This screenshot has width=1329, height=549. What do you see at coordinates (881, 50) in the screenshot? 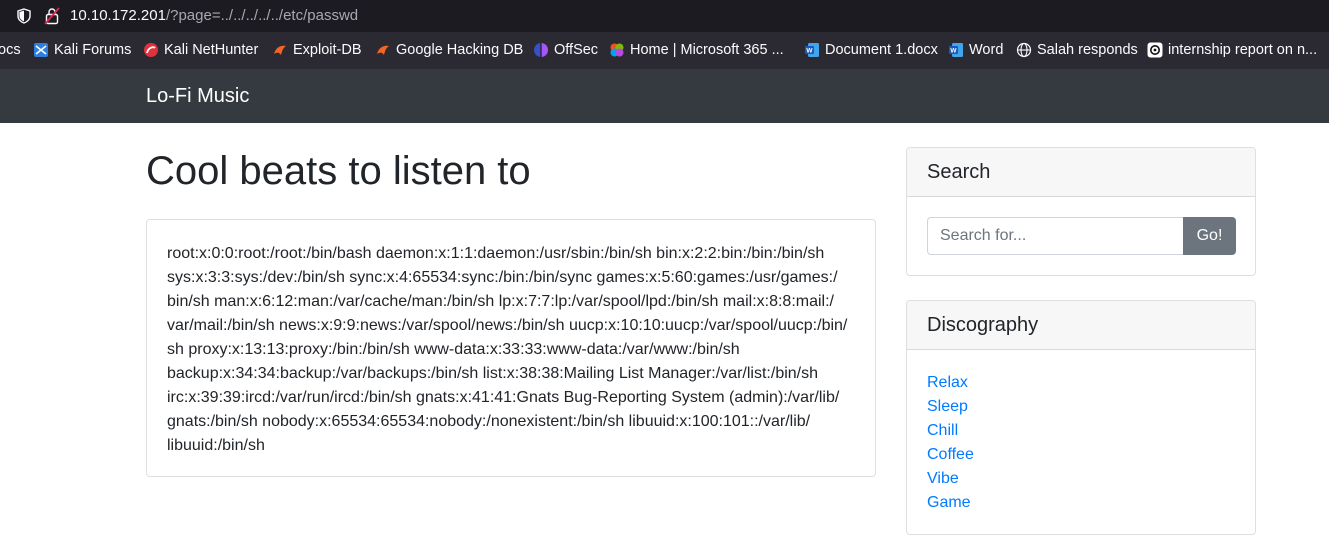
I see `bookmark-label: Document 1.docx` at bounding box center [881, 50].